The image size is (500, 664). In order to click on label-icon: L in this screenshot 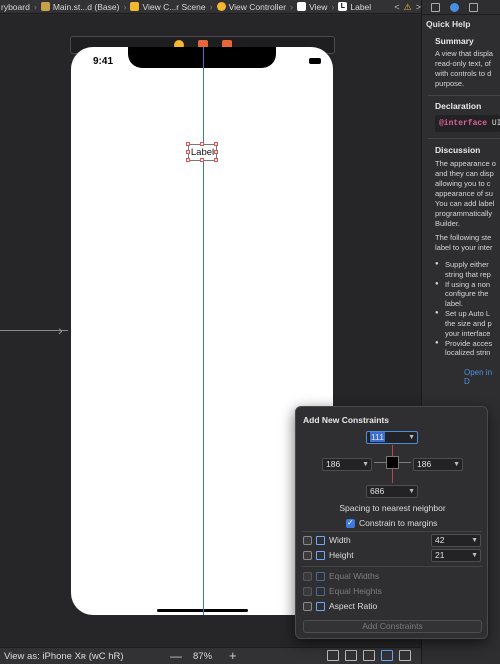, I will do `click(343, 6)`.